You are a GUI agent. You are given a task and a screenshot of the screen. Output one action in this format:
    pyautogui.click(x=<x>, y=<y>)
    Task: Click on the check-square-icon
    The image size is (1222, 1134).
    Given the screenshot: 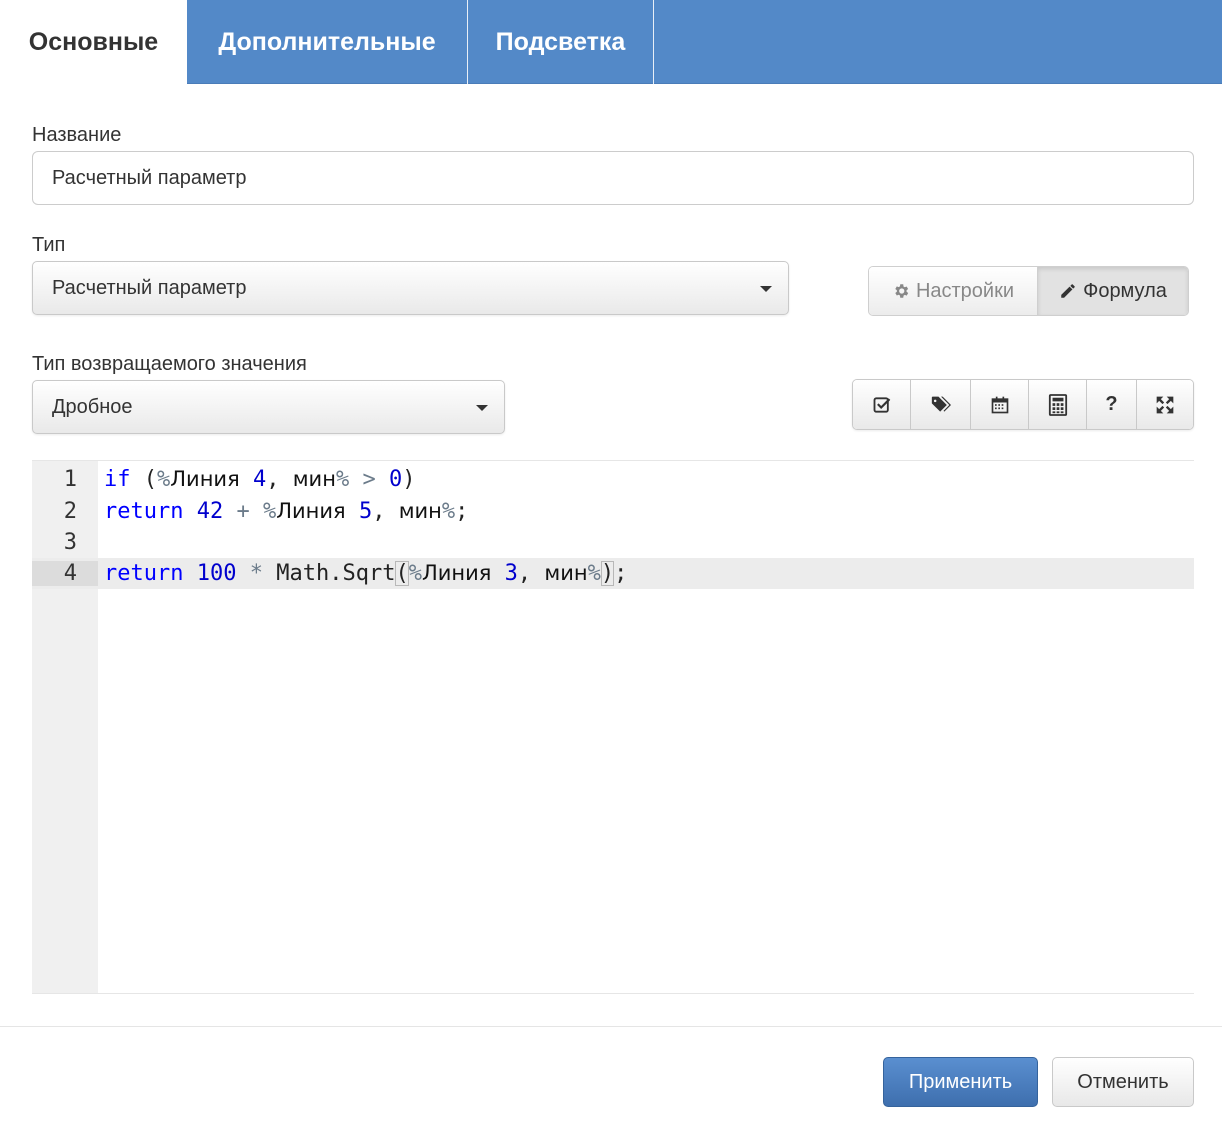 What is the action you would take?
    pyautogui.click(x=881, y=404)
    